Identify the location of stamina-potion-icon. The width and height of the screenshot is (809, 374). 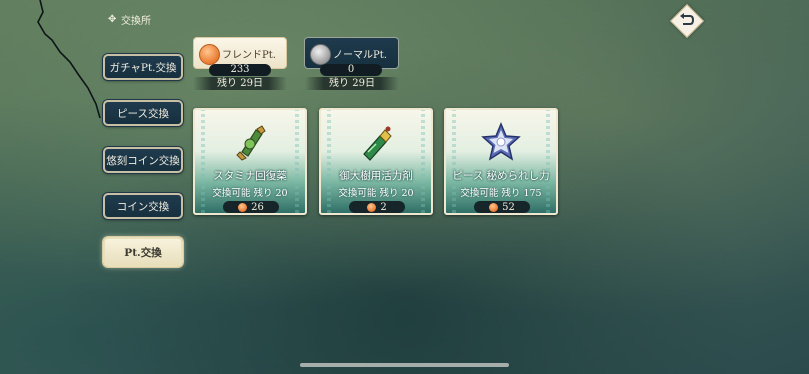
(250, 142).